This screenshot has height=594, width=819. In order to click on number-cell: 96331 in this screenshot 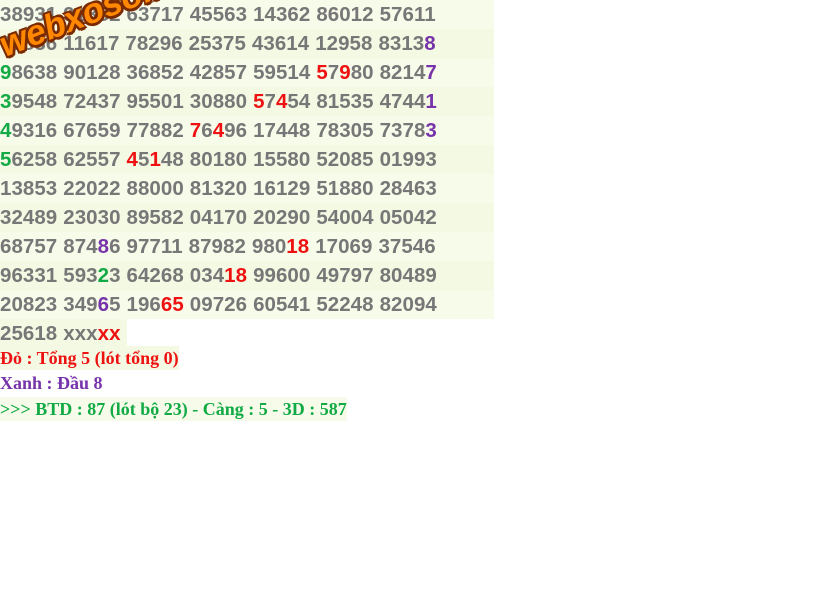, I will do `click(28, 275)`.